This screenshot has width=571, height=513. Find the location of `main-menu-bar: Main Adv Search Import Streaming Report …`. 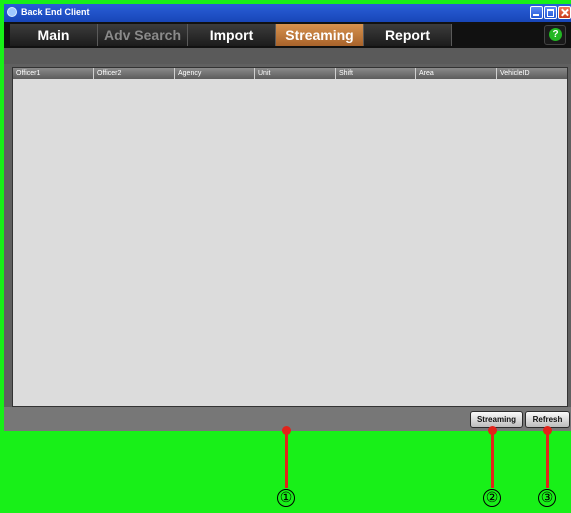

main-menu-bar: Main Adv Search Import Streaming Report … is located at coordinates (287, 35).